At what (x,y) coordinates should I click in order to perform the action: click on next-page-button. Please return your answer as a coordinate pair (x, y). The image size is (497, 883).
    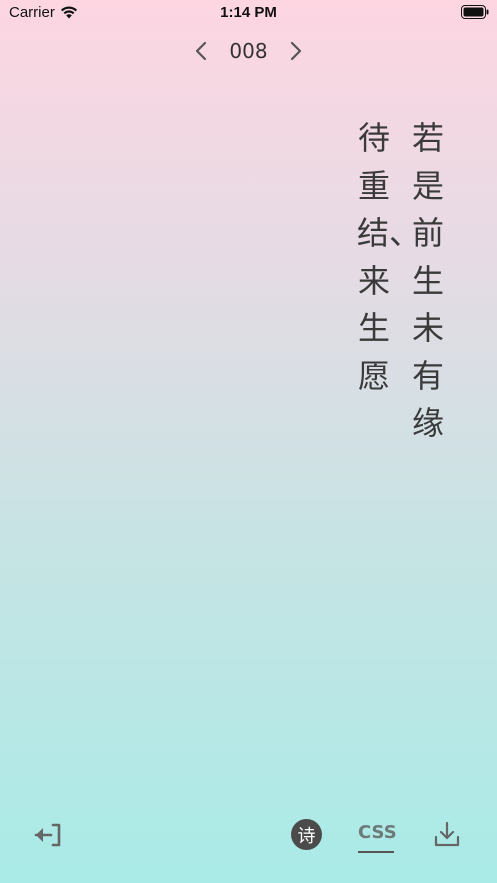
    Looking at the image, I should click on (296, 51).